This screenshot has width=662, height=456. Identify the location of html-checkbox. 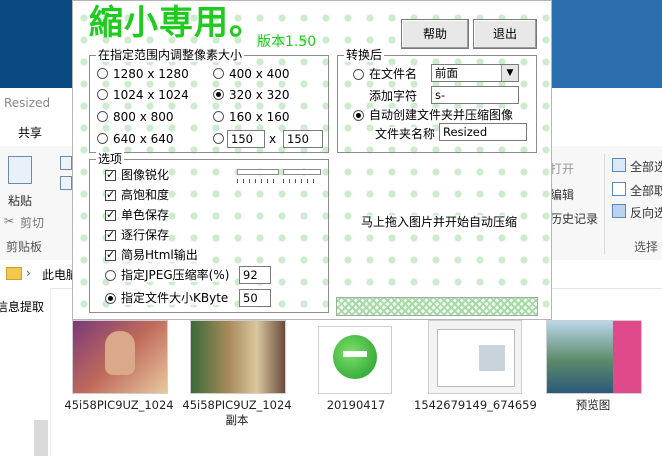
(110, 254).